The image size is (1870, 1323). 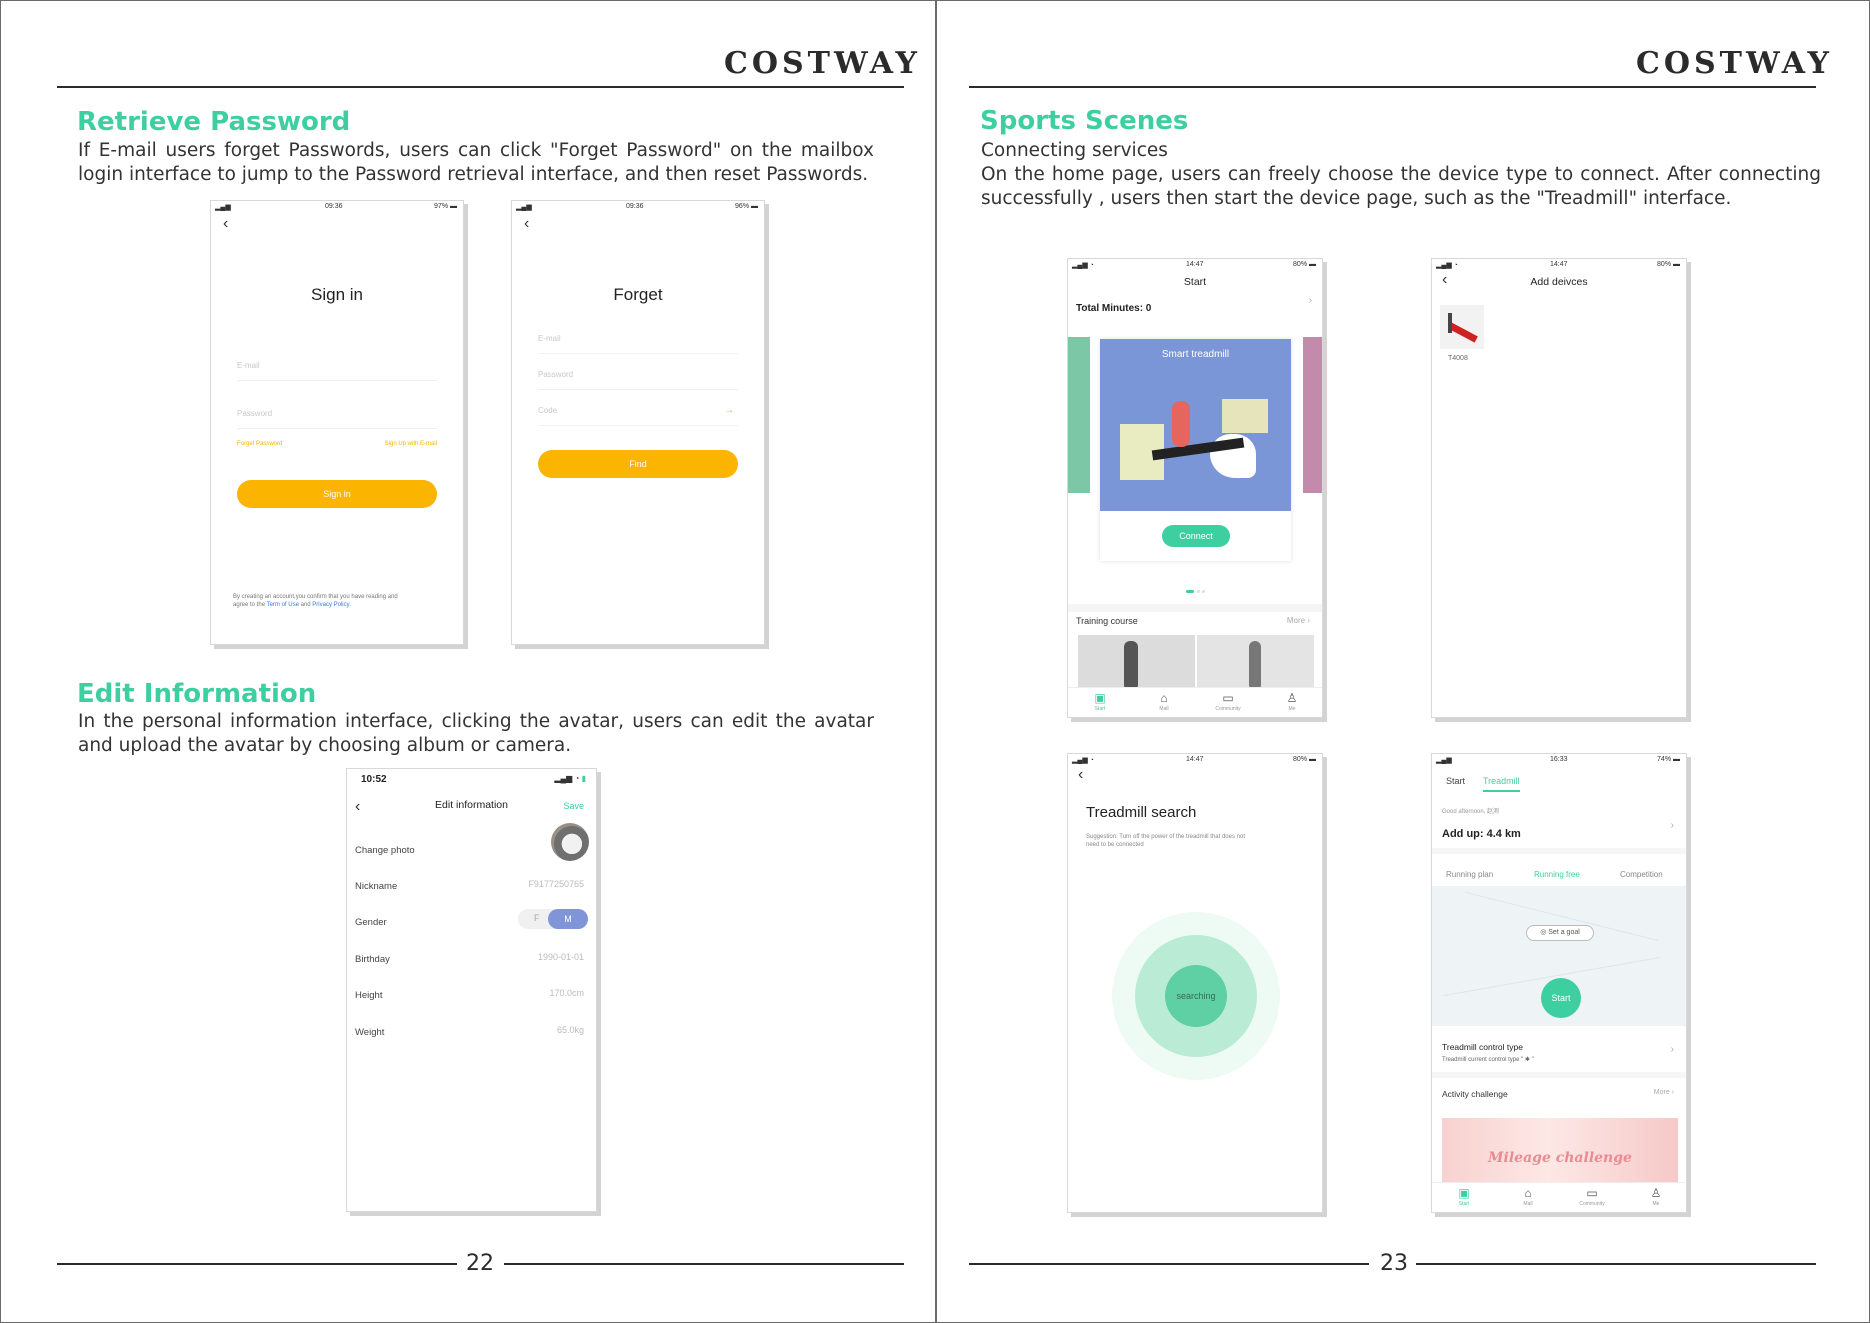 What do you see at coordinates (638, 294) in the screenshot?
I see `forget-title: Forget` at bounding box center [638, 294].